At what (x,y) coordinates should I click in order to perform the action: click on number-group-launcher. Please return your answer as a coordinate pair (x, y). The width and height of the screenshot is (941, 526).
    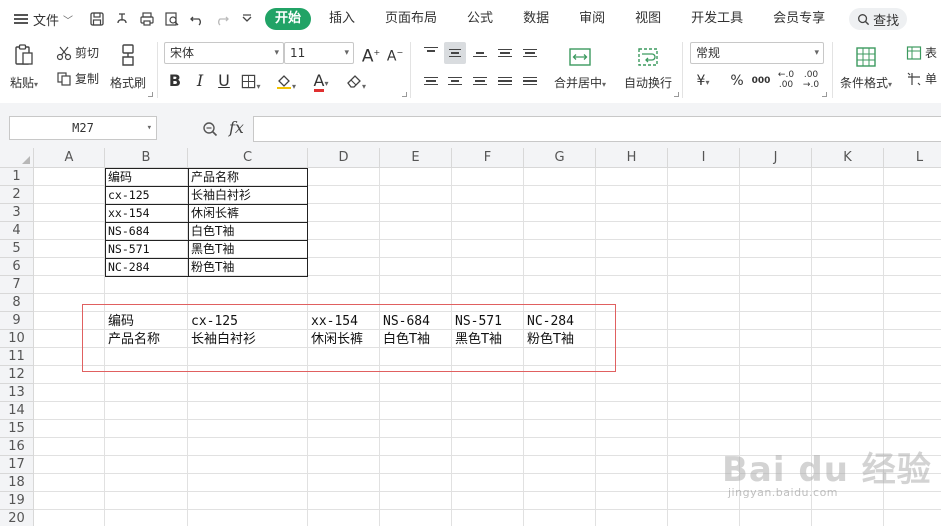
    Looking at the image, I should click on (824, 94).